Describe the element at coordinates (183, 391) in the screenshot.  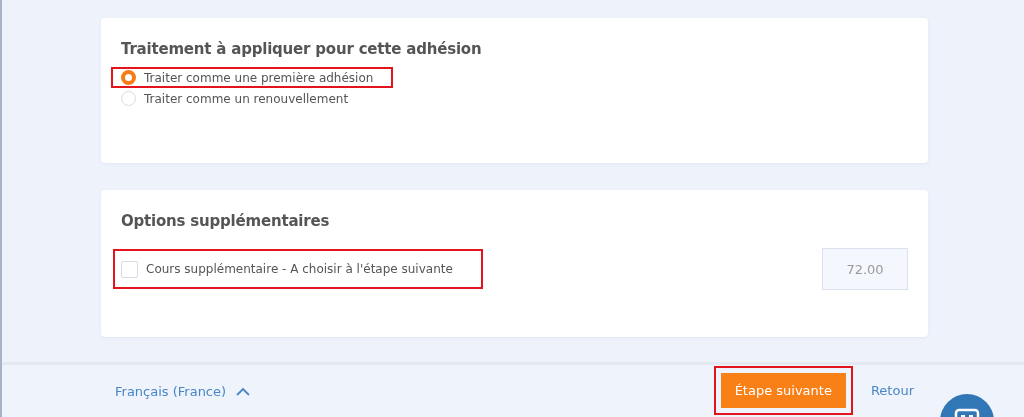
I see `language-selector: Français (France)` at that location.